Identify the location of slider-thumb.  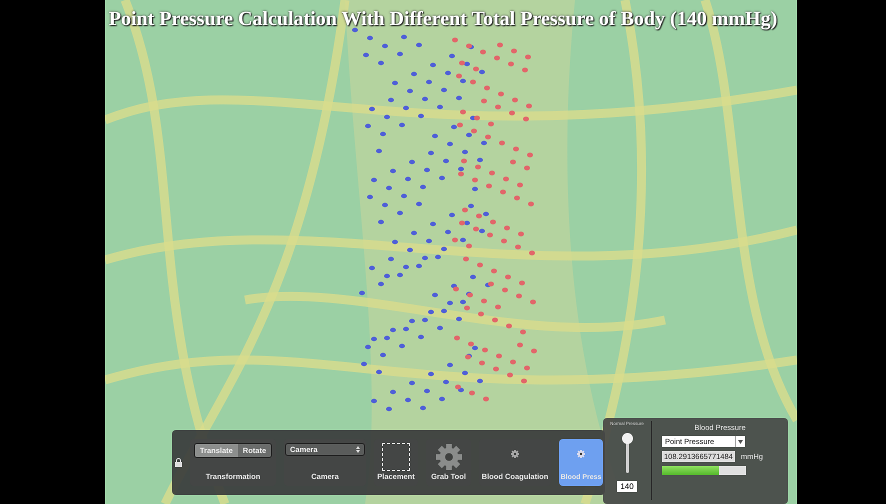
(627, 438).